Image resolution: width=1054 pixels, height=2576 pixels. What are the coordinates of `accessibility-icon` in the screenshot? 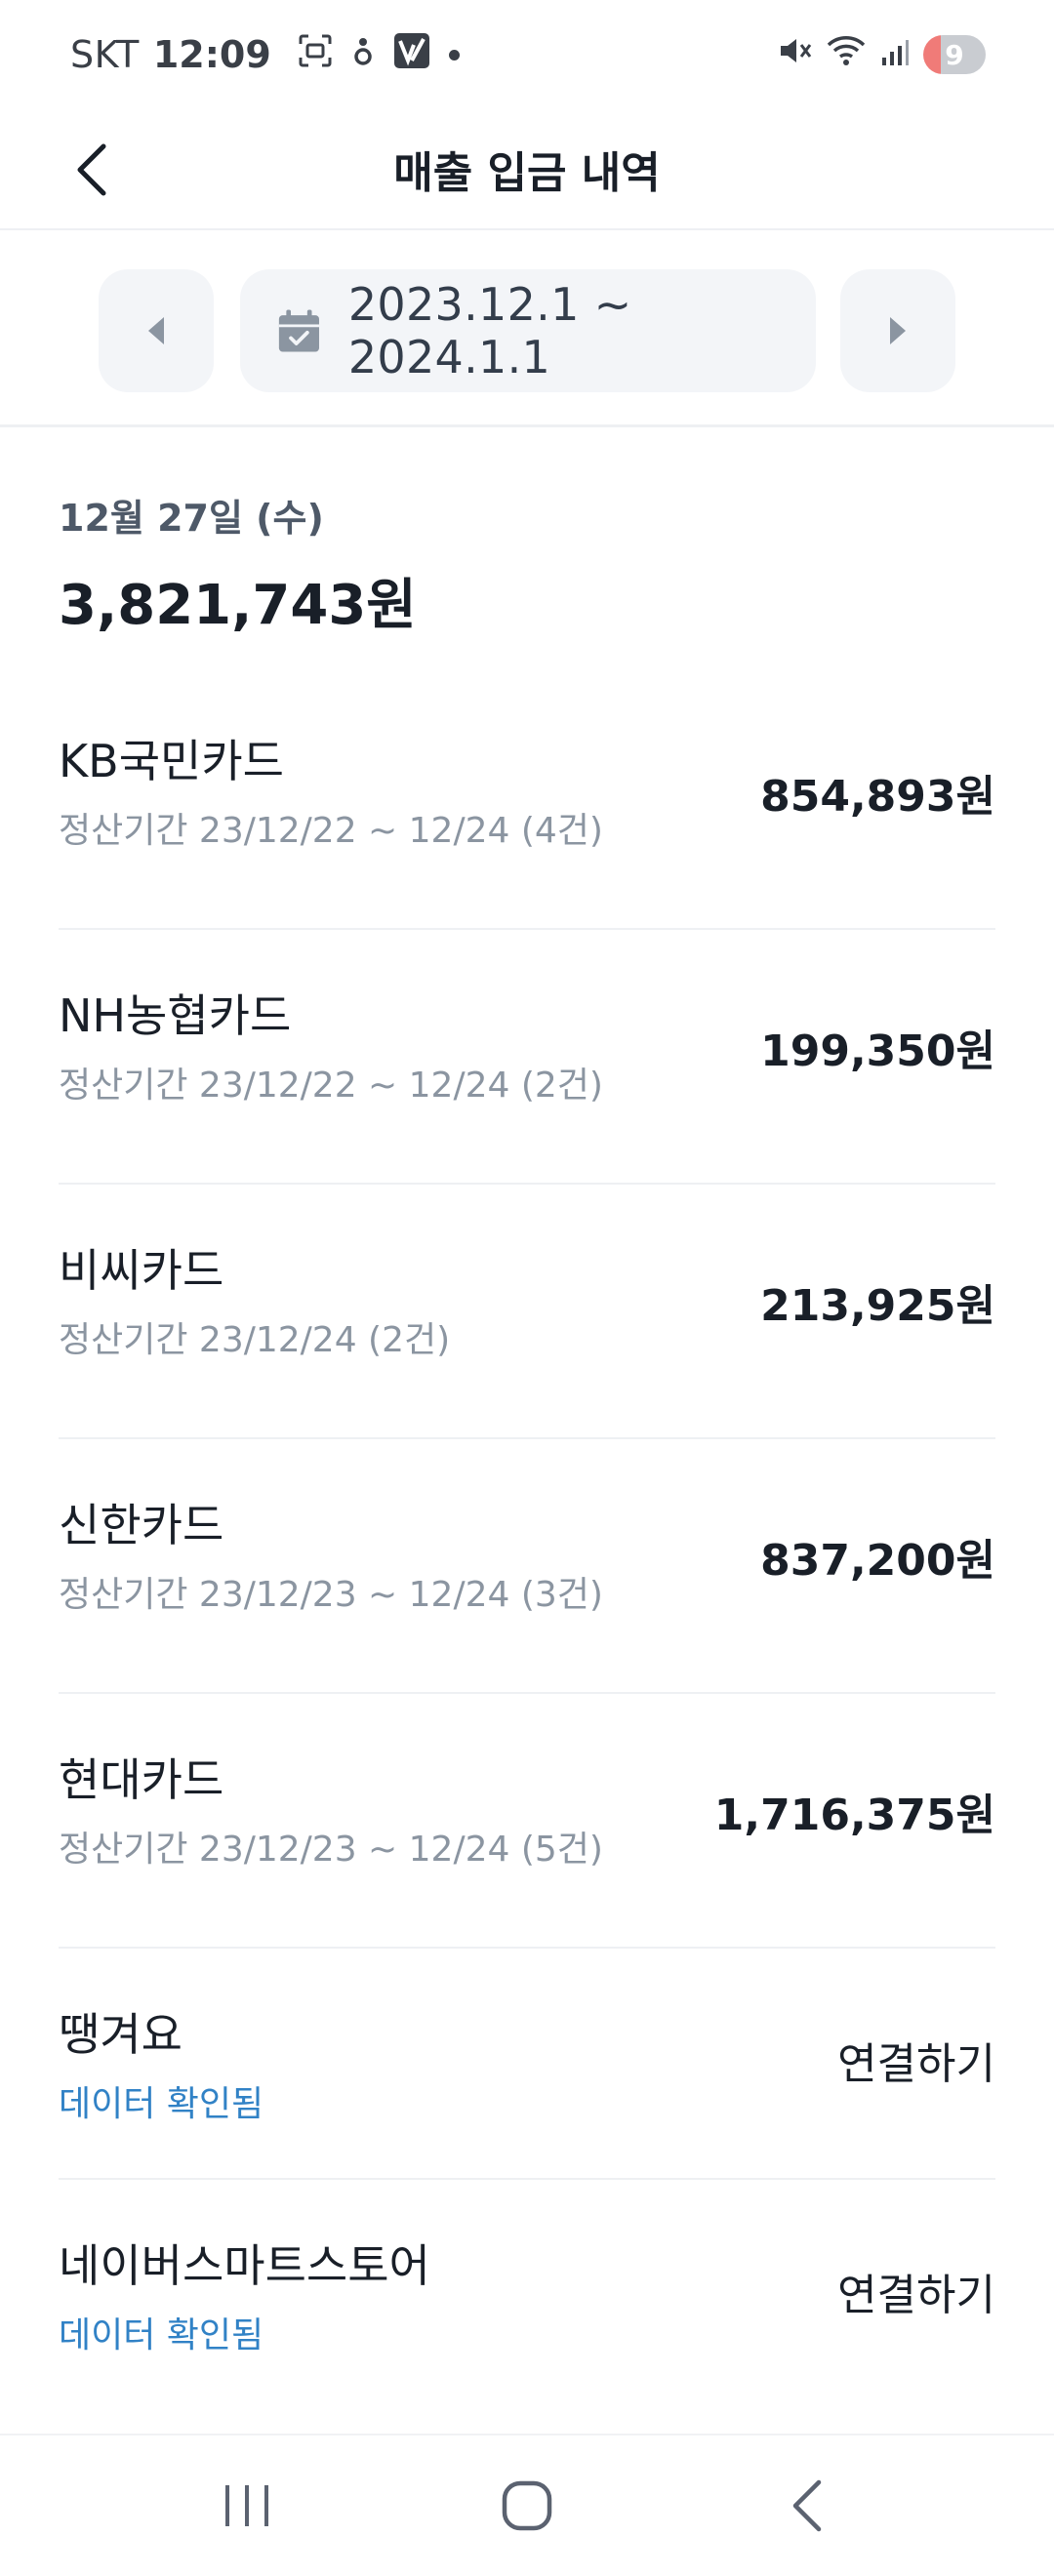 It's located at (363, 55).